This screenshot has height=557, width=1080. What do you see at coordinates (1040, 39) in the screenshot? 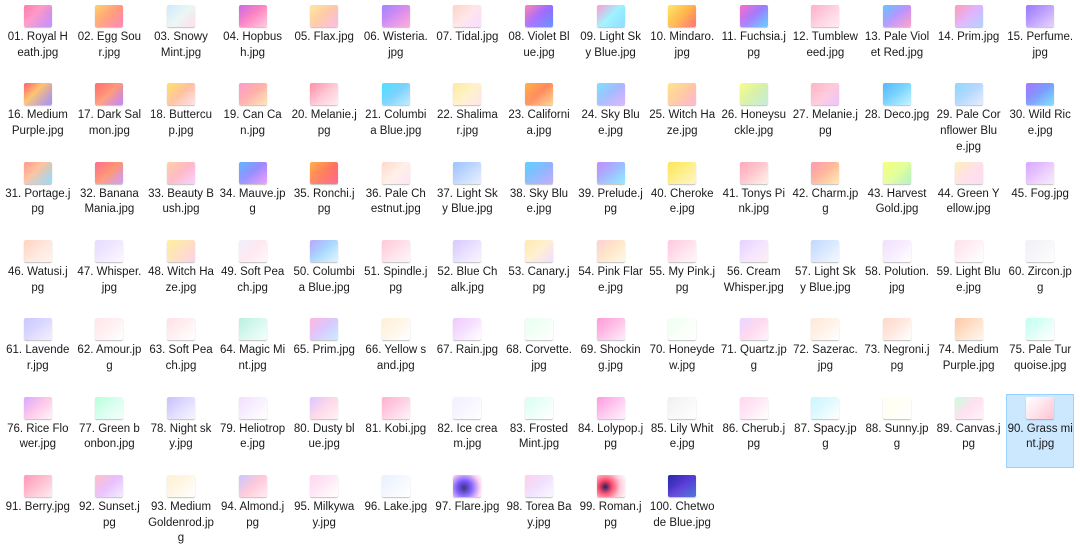
I see `file-item: 15. Perfume.jpg` at bounding box center [1040, 39].